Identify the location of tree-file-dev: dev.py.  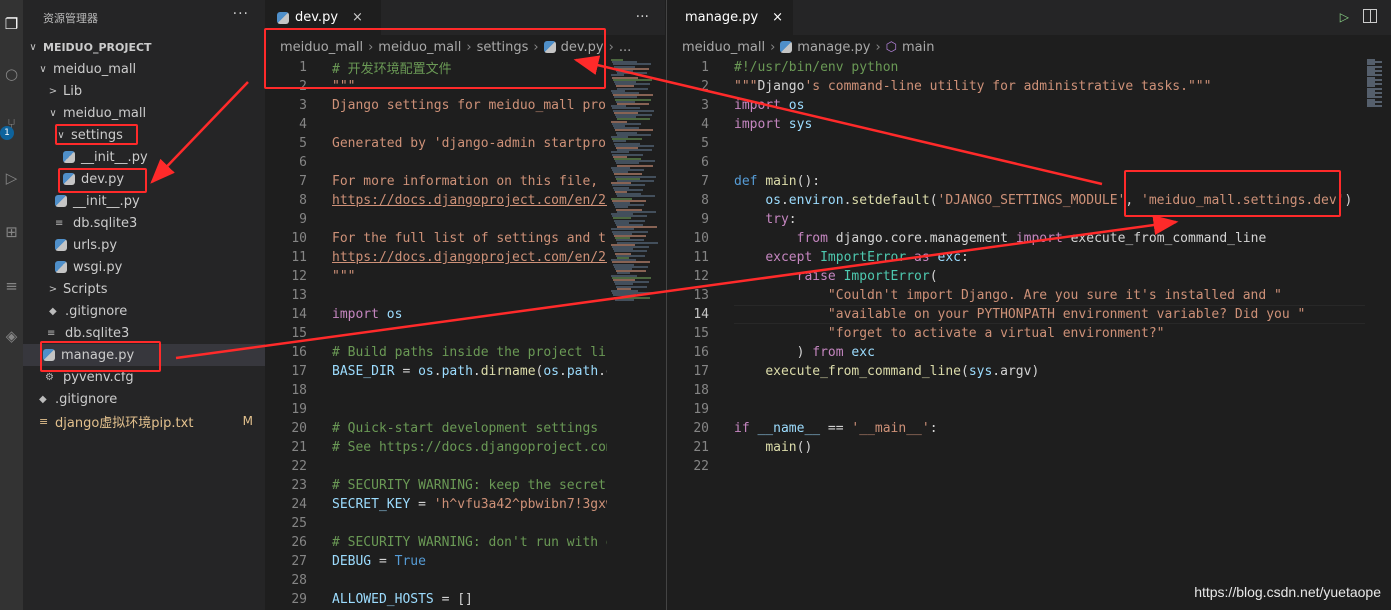
(144, 179).